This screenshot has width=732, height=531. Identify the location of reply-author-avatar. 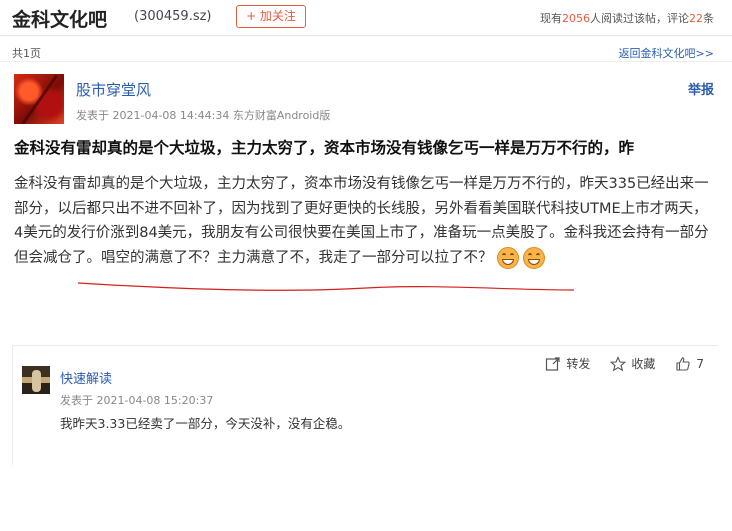
(36, 380).